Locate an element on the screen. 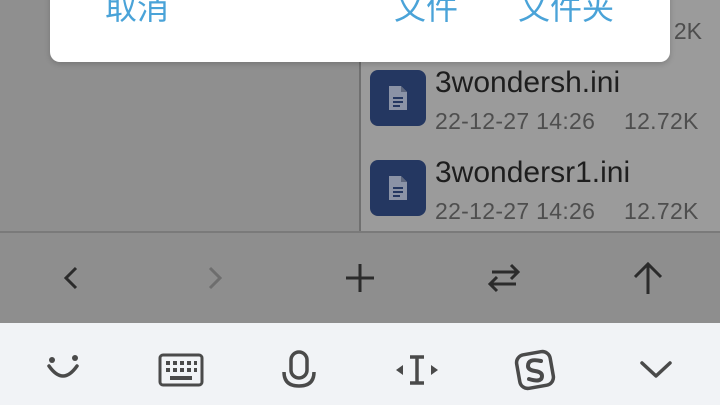  hide-keyboard-button is located at coordinates (656, 370).